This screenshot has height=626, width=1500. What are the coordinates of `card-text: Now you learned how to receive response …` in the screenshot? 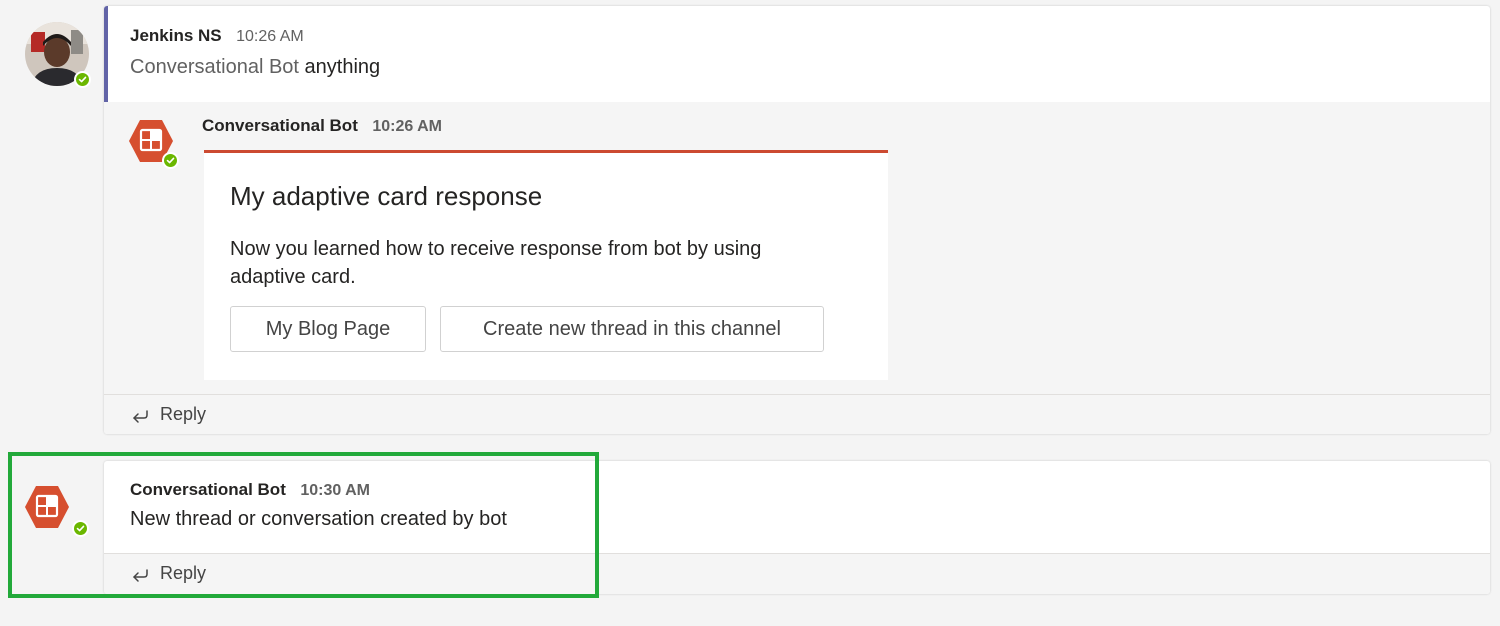 It's located at (496, 263).